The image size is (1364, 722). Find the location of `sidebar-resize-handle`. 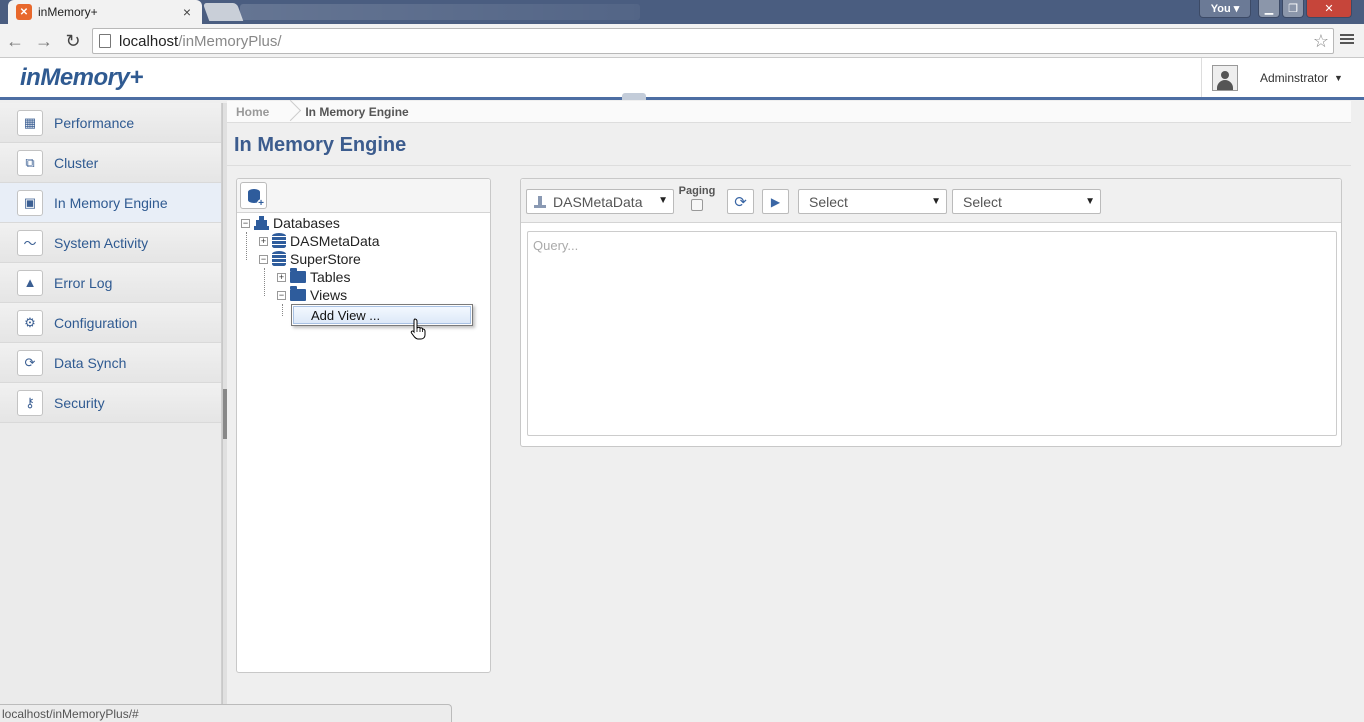

sidebar-resize-handle is located at coordinates (224, 412).